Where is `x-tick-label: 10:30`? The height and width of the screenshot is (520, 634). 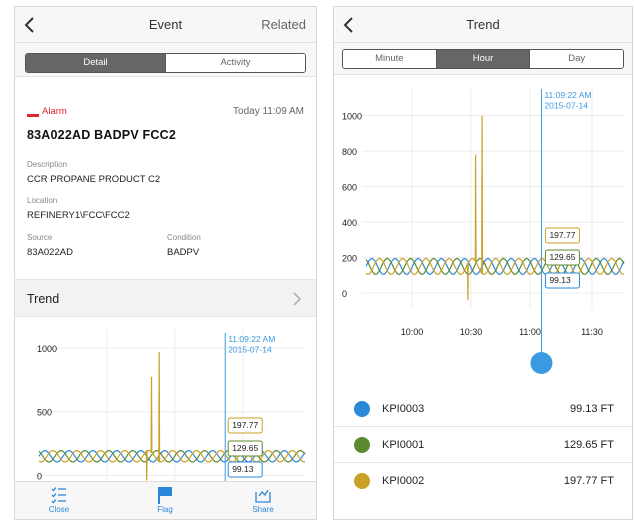 x-tick-label: 10:30 is located at coordinates (471, 332).